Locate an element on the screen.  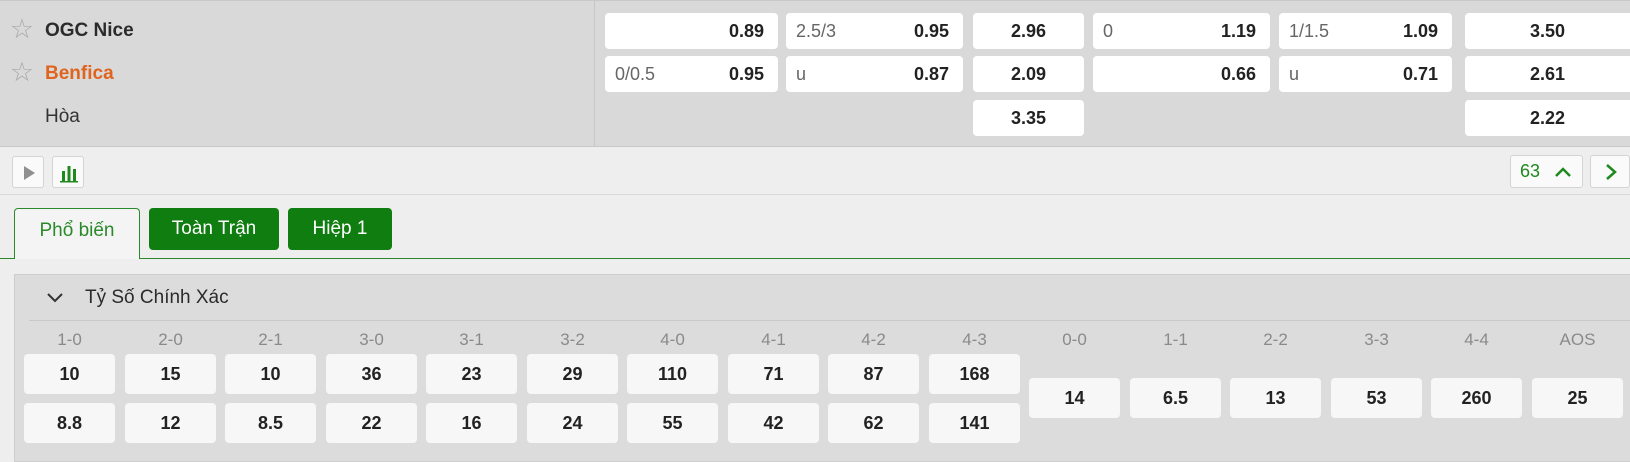
score-odd-home: 87 is located at coordinates (873, 374).